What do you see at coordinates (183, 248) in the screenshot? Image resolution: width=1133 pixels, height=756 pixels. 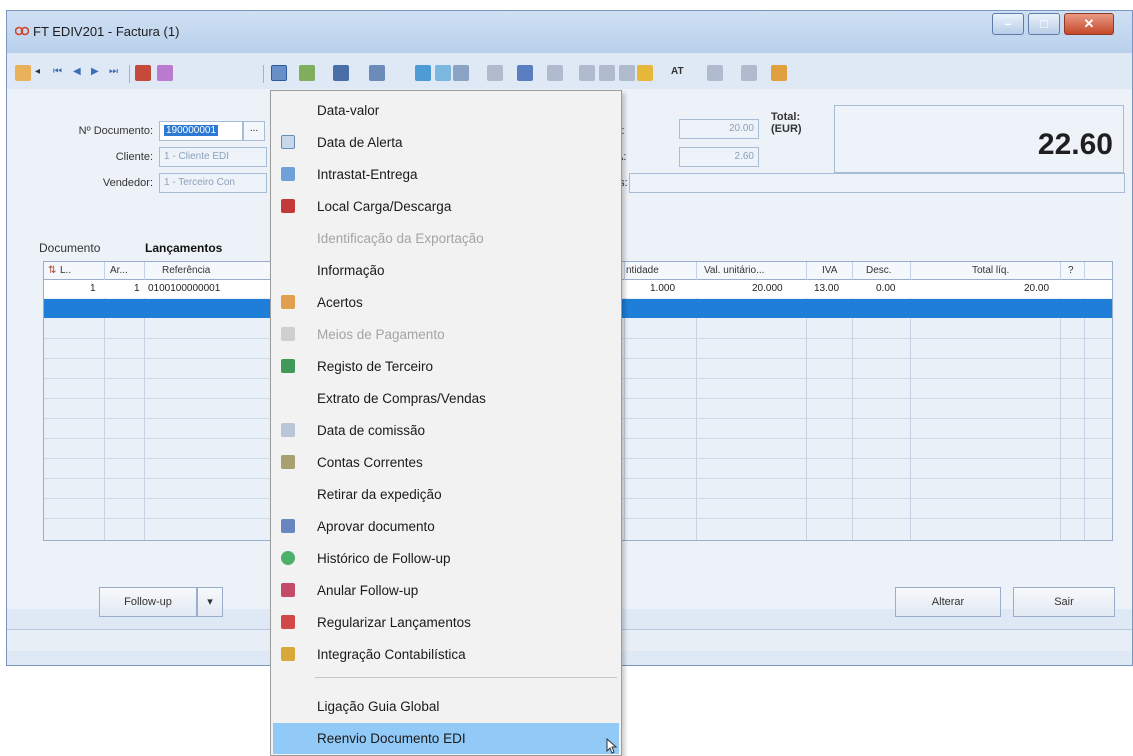 I see `tab-lancamentos: Lançamentos` at bounding box center [183, 248].